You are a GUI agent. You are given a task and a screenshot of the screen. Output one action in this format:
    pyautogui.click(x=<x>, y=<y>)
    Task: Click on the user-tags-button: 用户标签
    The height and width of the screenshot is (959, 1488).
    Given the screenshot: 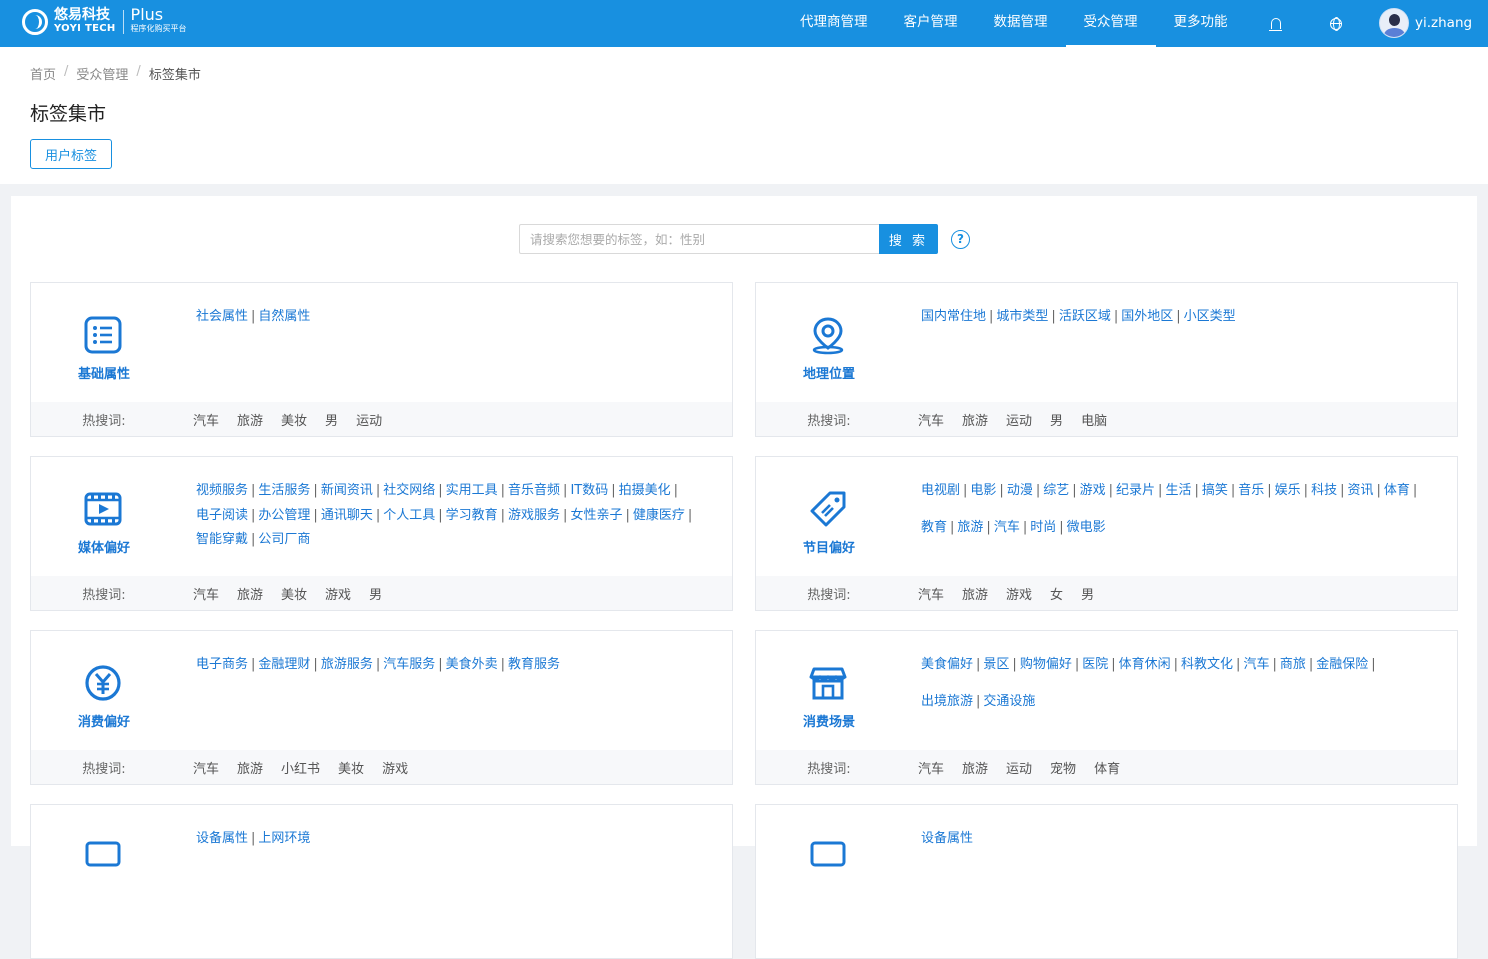 What is the action you would take?
    pyautogui.click(x=71, y=154)
    